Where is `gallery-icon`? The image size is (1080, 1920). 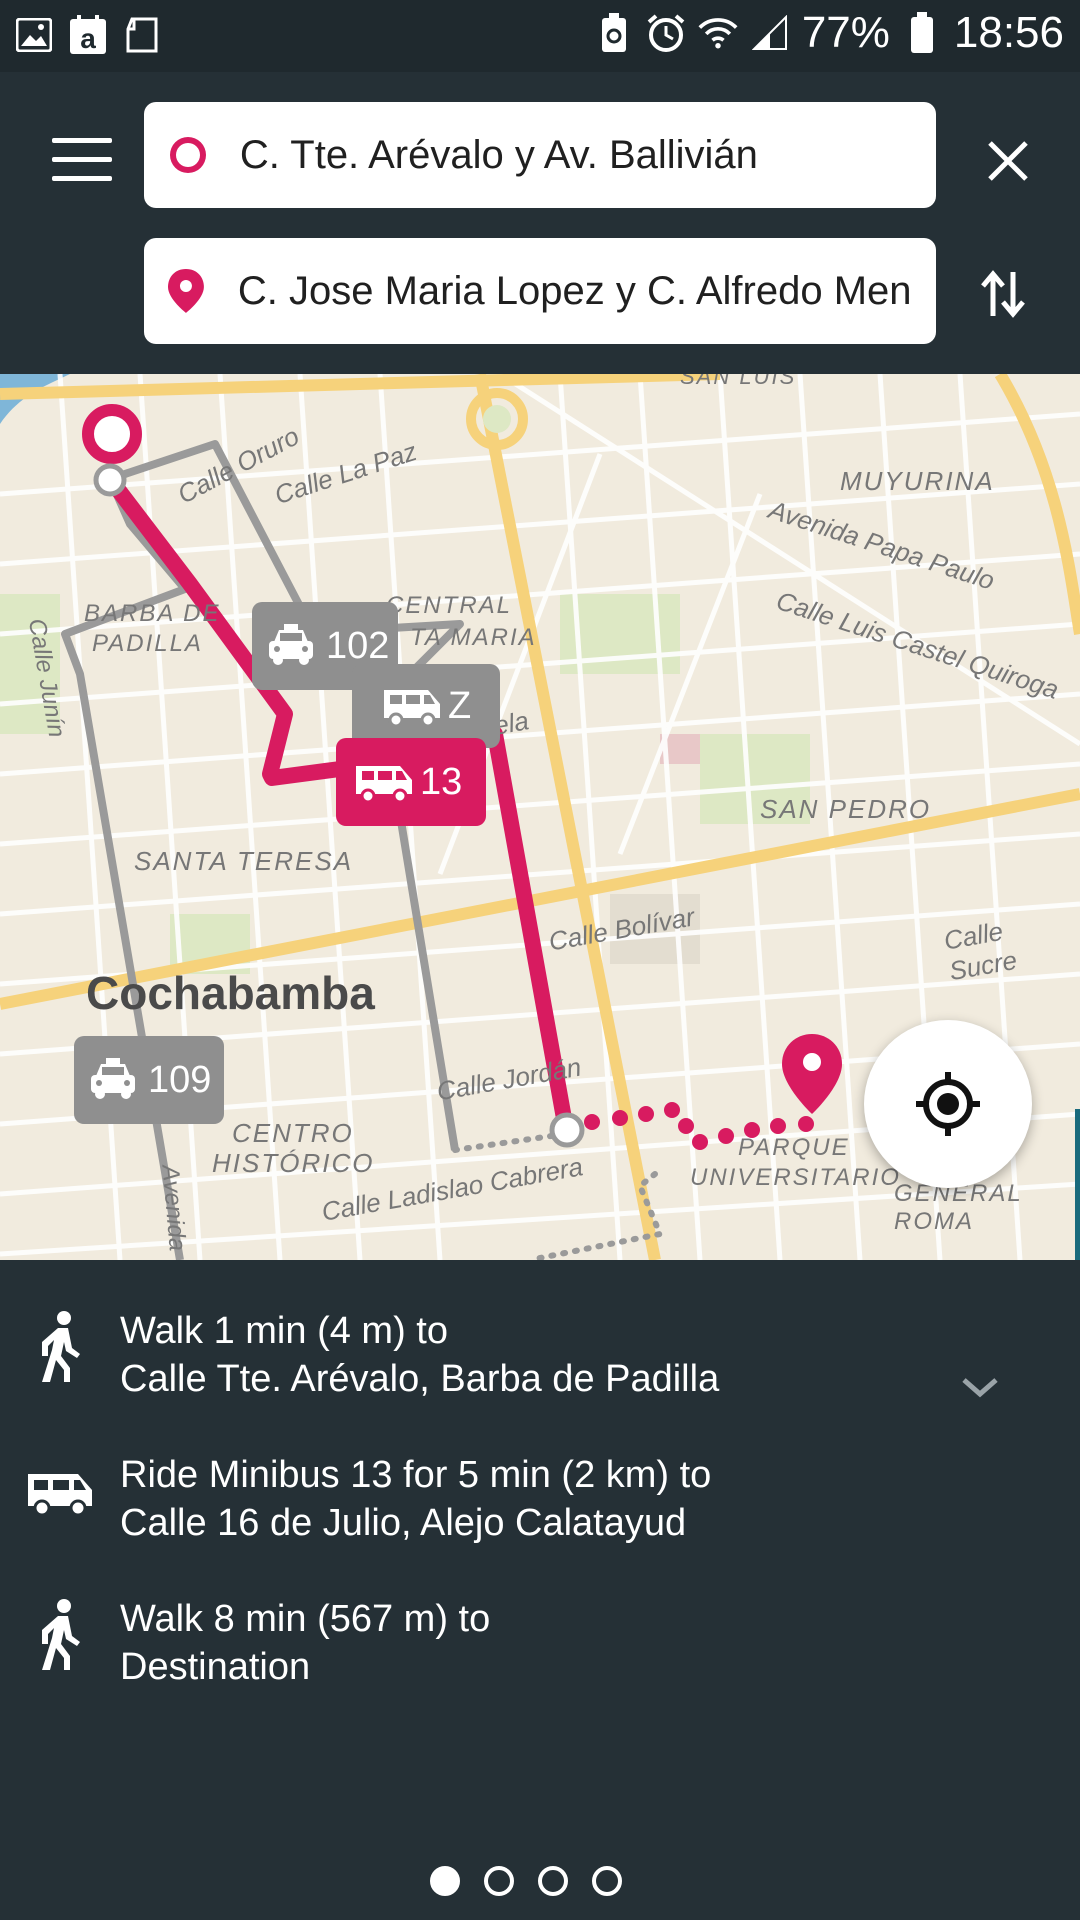
gallery-icon is located at coordinates (34, 35).